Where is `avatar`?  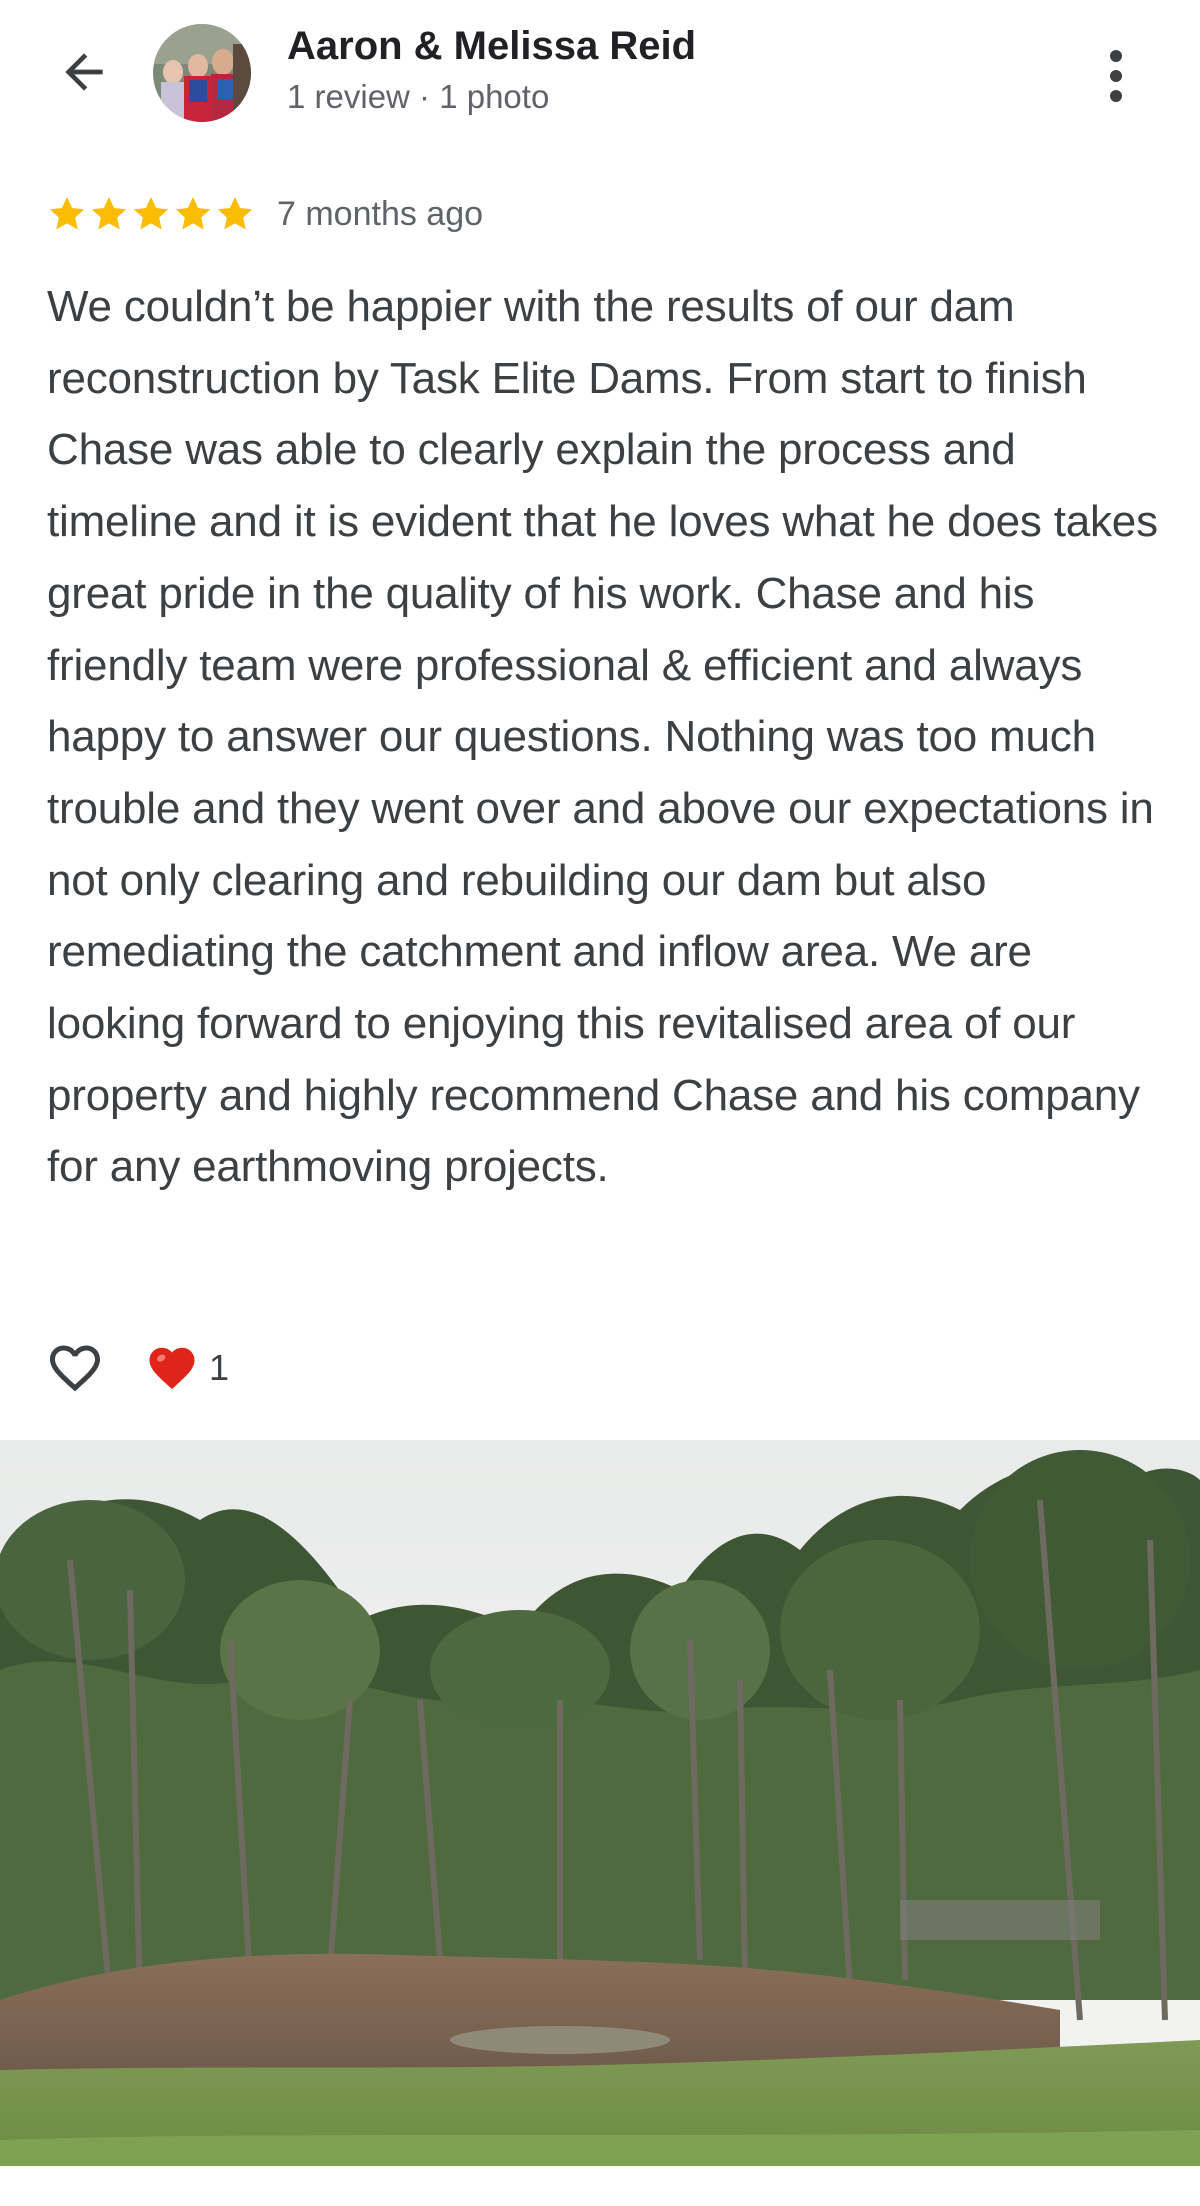 avatar is located at coordinates (202, 73).